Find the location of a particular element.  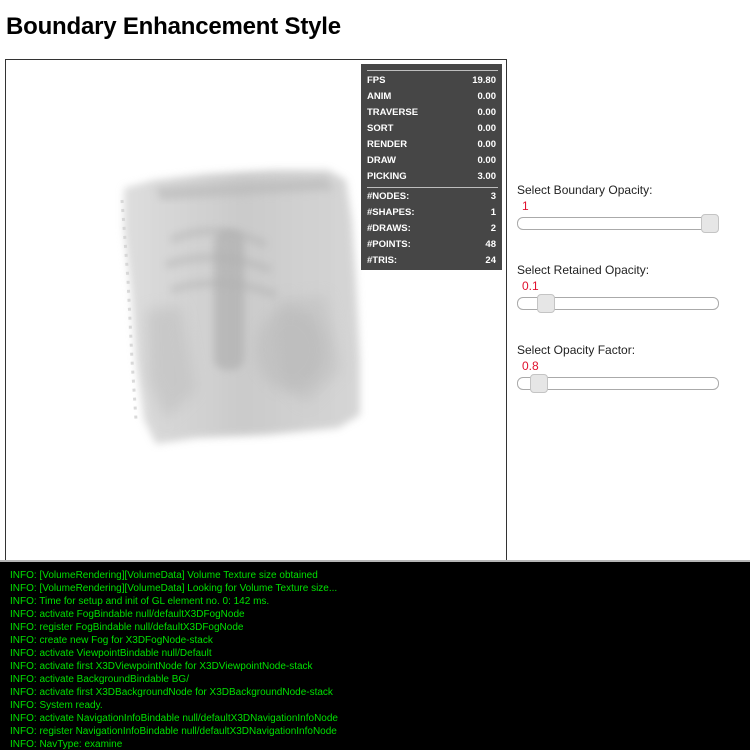

stat-label: RENDER is located at coordinates (387, 144).